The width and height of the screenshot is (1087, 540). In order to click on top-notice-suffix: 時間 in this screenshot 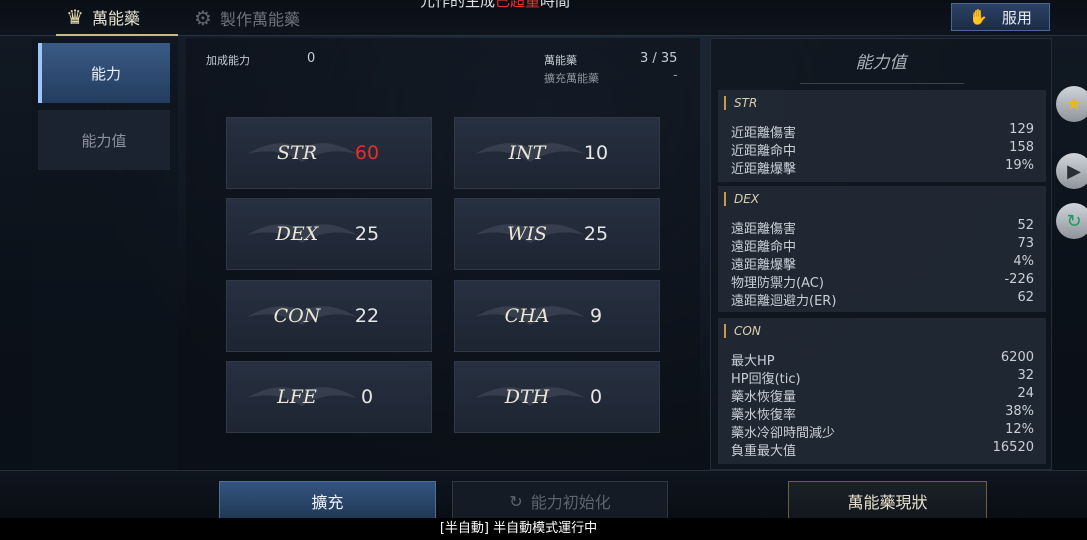, I will do `click(555, 5)`.